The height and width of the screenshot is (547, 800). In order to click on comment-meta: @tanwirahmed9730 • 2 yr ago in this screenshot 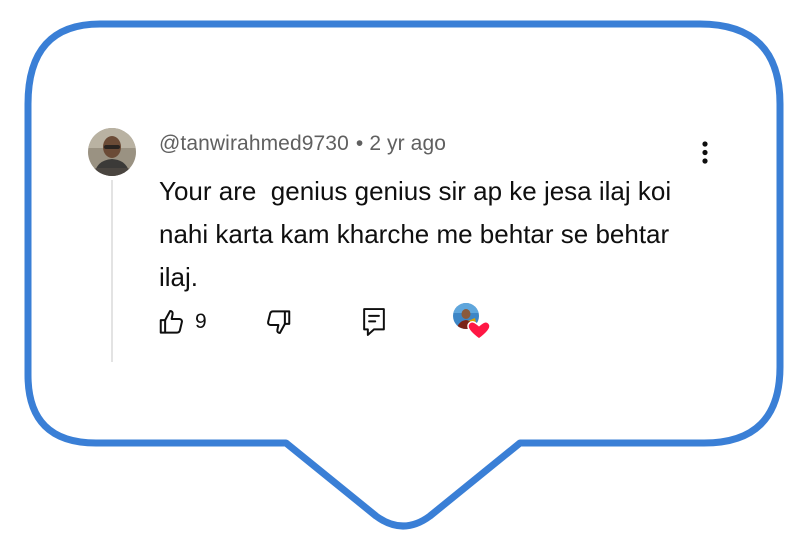, I will do `click(302, 144)`.